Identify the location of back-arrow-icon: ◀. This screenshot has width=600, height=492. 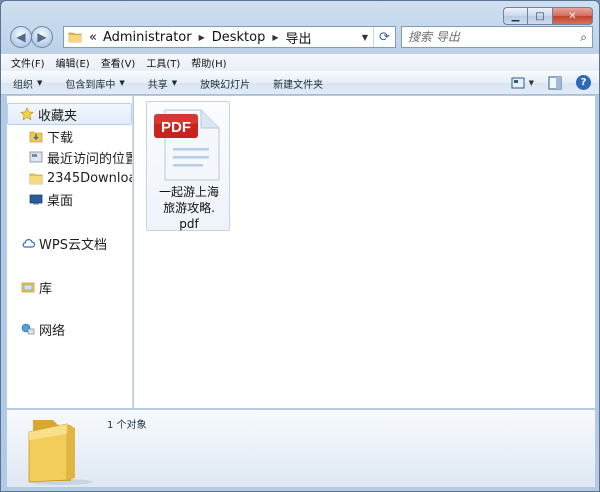
(21, 37).